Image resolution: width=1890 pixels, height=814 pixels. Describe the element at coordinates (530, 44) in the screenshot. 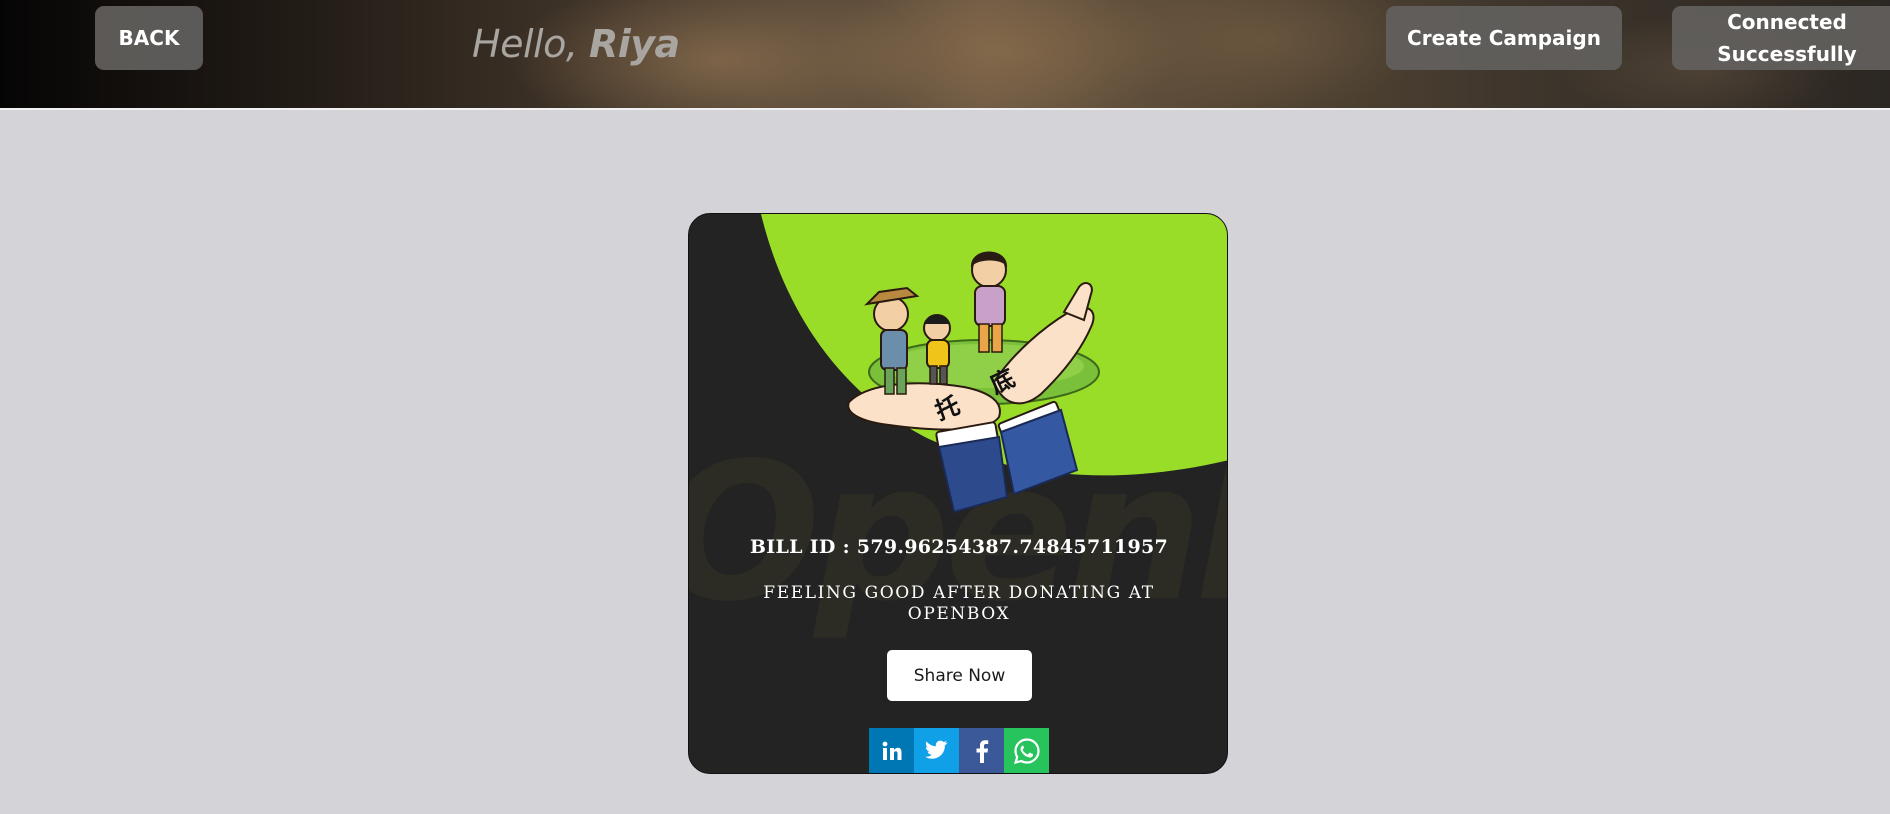

I see `greeting-prefix: Hello,` at that location.